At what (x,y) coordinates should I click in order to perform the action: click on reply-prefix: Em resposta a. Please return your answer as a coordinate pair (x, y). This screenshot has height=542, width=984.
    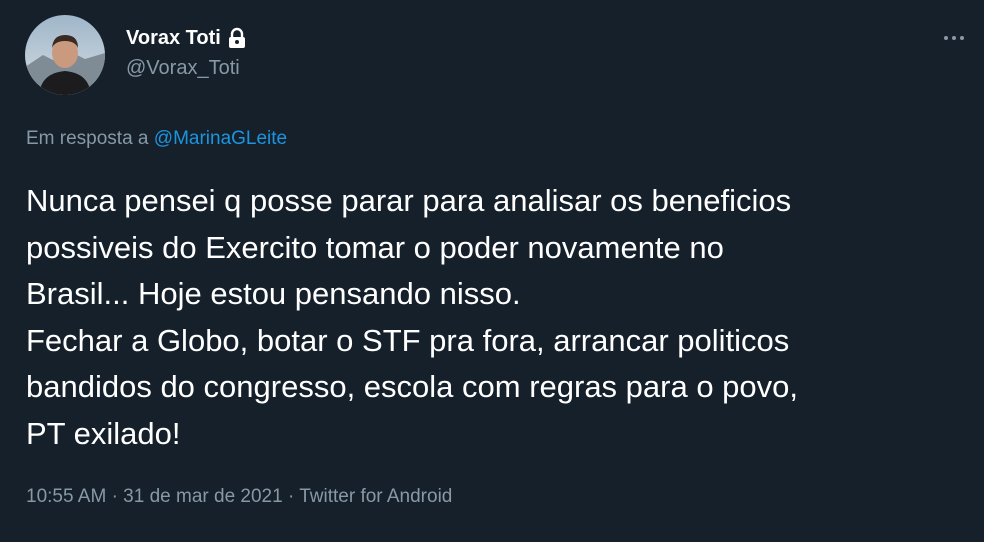
    Looking at the image, I should click on (87, 138).